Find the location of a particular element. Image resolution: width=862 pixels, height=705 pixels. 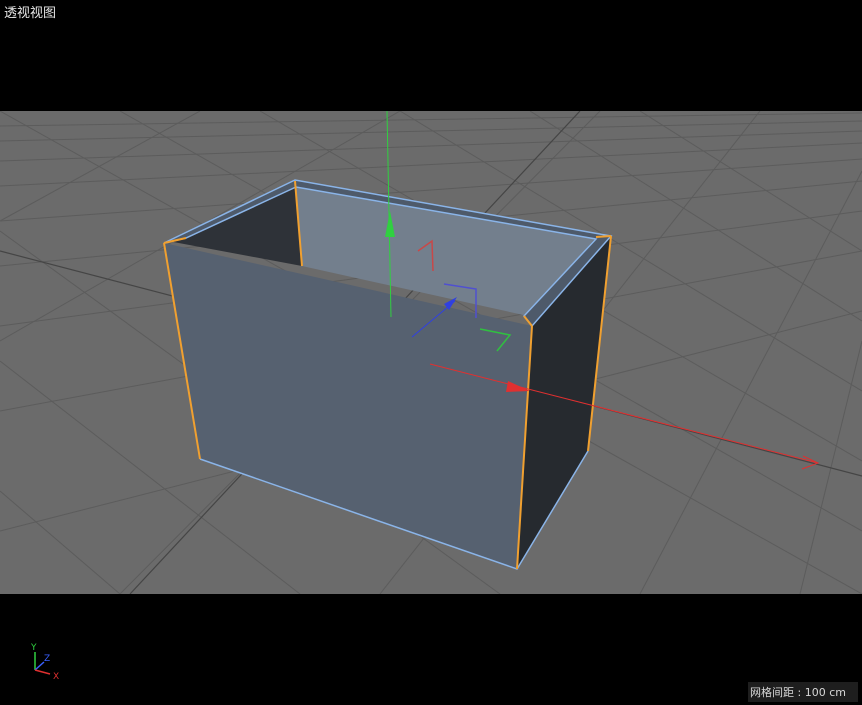

grid-spacing-label: 网格间距 is located at coordinates (772, 692).